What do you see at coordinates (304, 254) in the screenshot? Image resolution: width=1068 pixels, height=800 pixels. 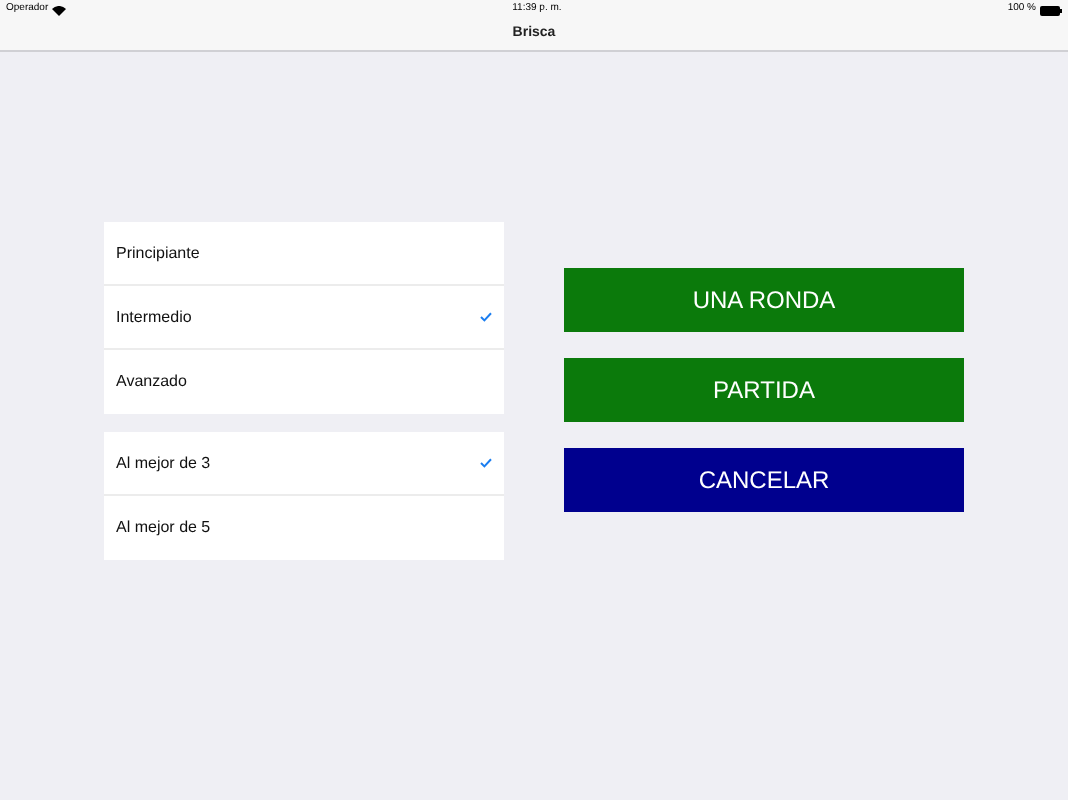 I see `option-row: Principiante` at bounding box center [304, 254].